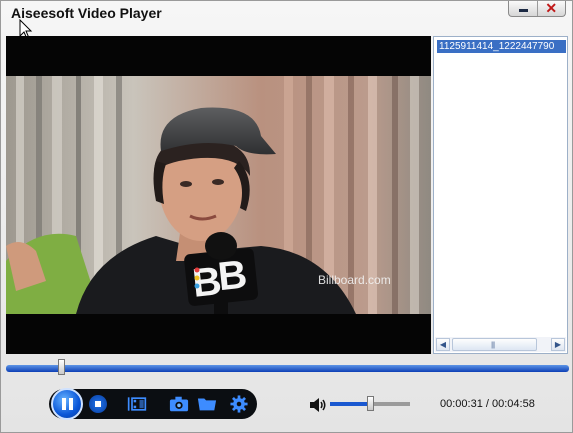 This screenshot has height=433, width=573. What do you see at coordinates (179, 404) in the screenshot?
I see `camera-icon` at bounding box center [179, 404].